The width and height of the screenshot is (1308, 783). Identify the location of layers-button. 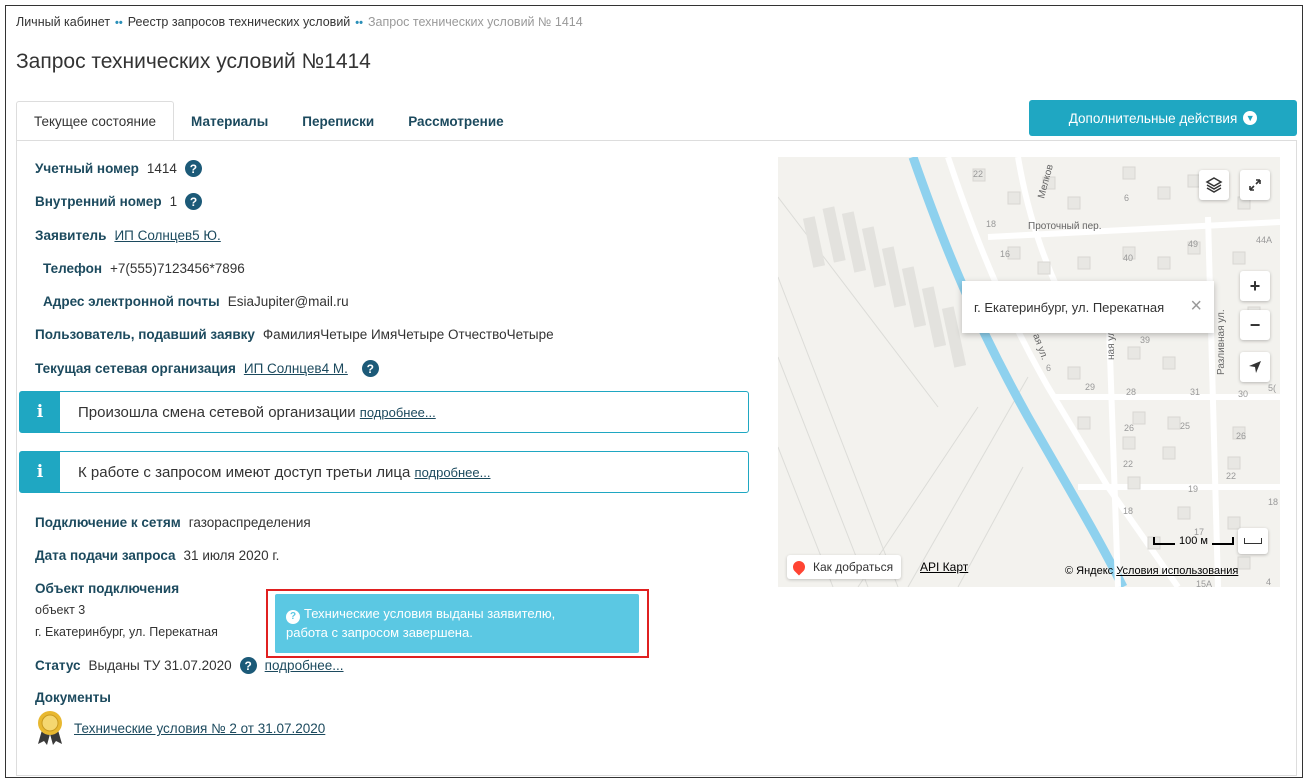
(1214, 185).